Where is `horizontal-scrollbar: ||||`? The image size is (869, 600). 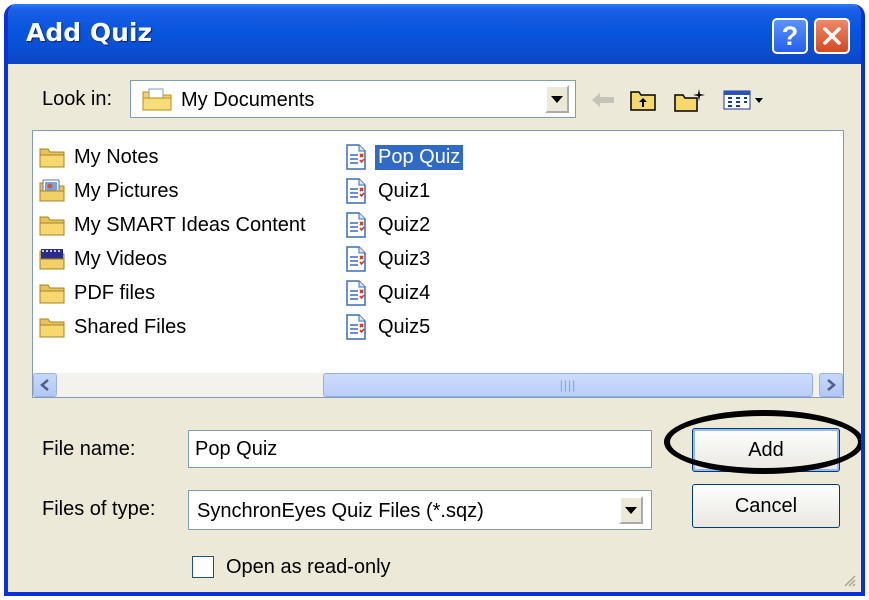
horizontal-scrollbar: |||| is located at coordinates (438, 385).